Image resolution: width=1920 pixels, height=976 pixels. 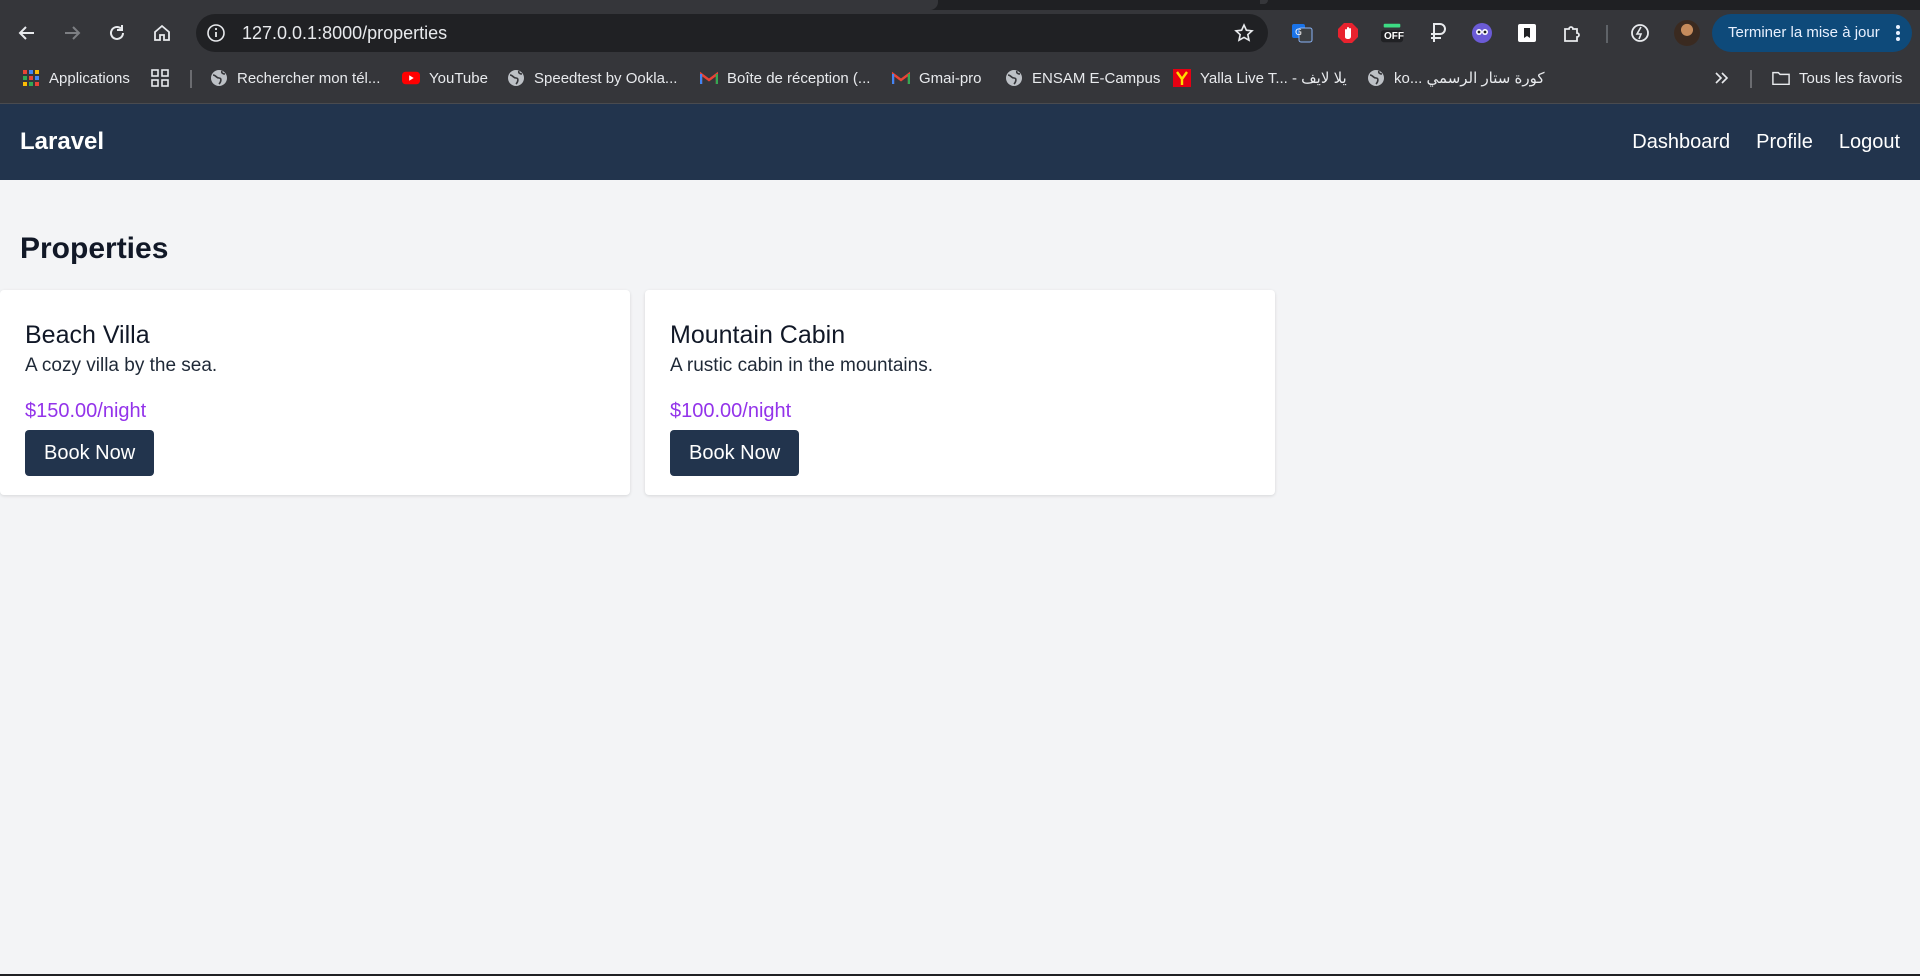 I want to click on tab-corner, so click(x=1264, y=2).